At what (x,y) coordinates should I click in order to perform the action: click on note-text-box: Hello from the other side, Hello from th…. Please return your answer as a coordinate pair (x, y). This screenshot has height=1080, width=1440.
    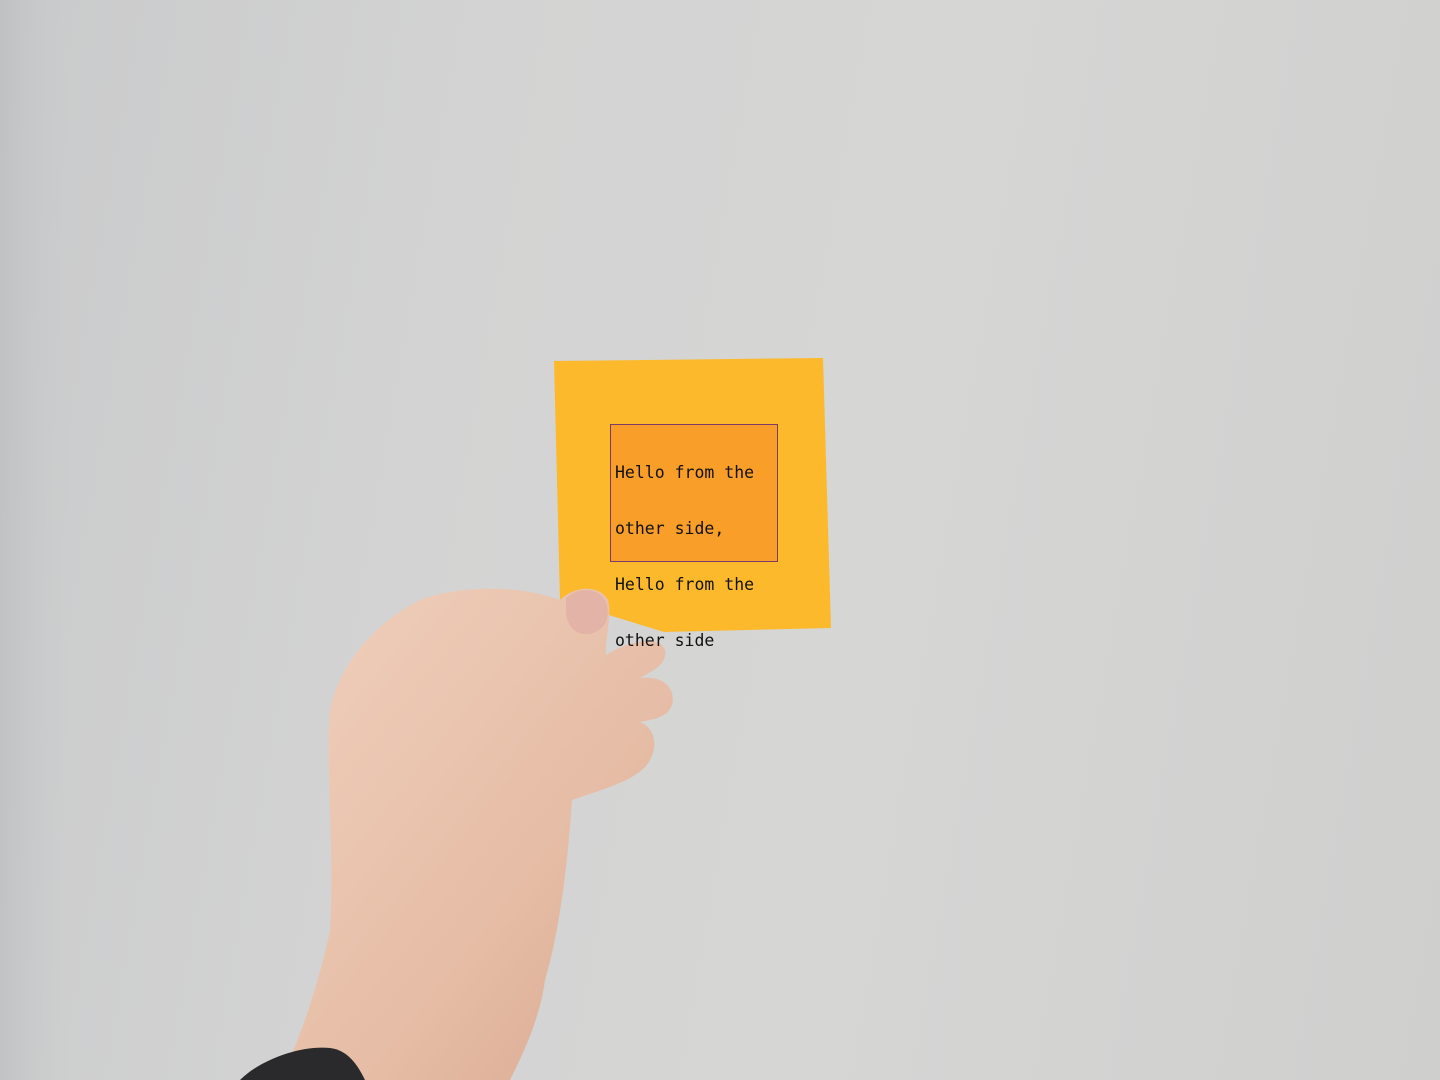
    Looking at the image, I should click on (694, 537).